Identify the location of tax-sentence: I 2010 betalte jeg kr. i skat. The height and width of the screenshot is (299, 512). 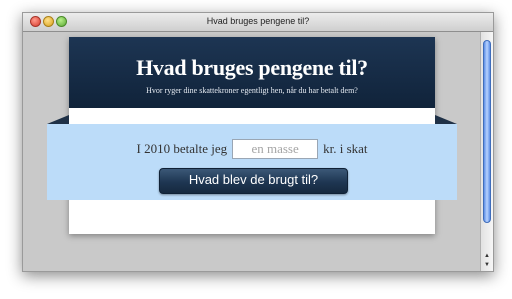
(252, 149).